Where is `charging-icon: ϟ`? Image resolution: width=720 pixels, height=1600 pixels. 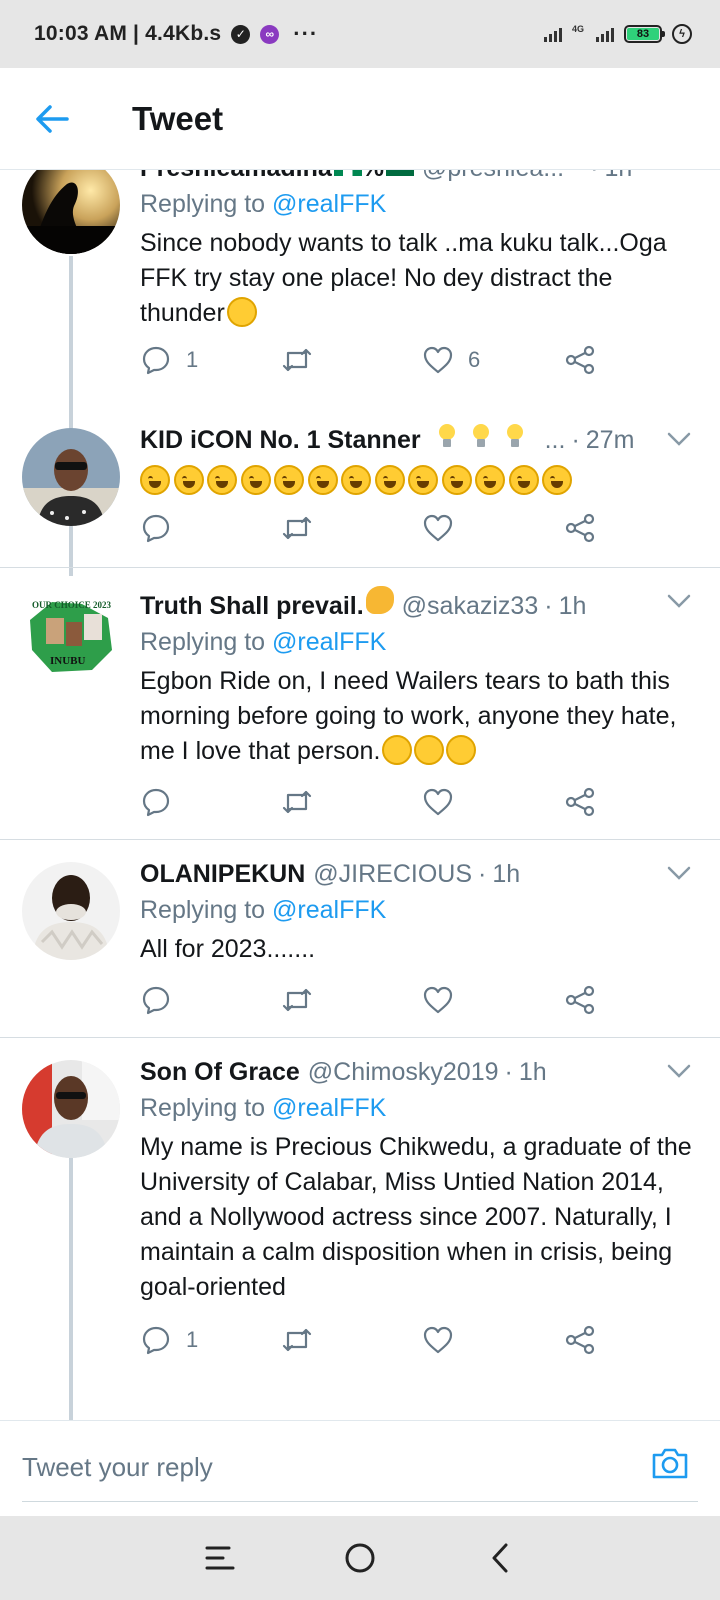
charging-icon: ϟ is located at coordinates (682, 34).